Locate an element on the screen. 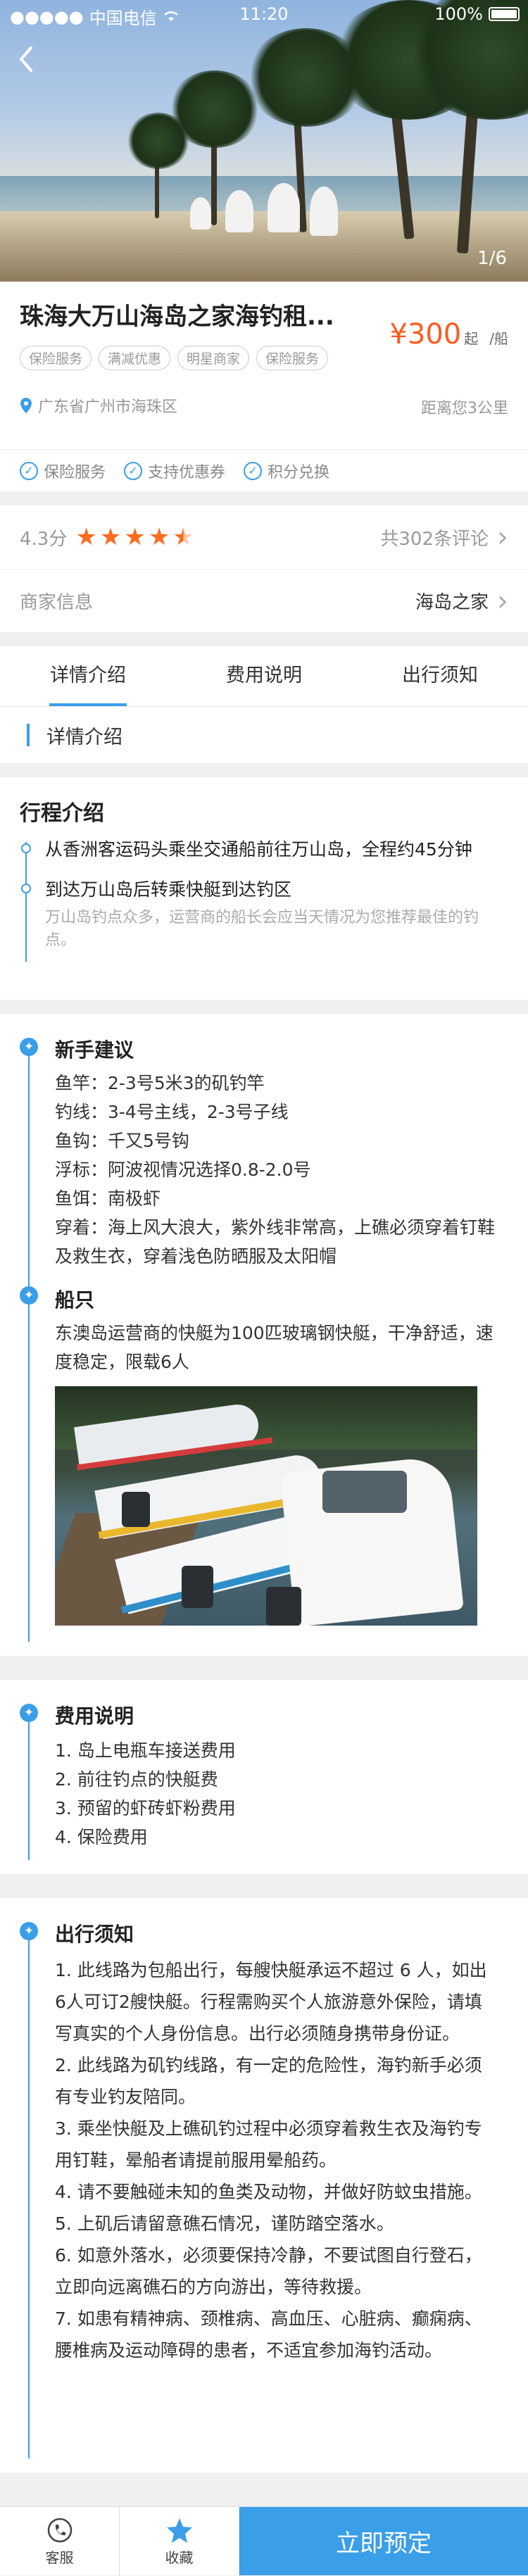 The image size is (528, 2576). tab-details: 详情介绍 is located at coordinates (88, 676).